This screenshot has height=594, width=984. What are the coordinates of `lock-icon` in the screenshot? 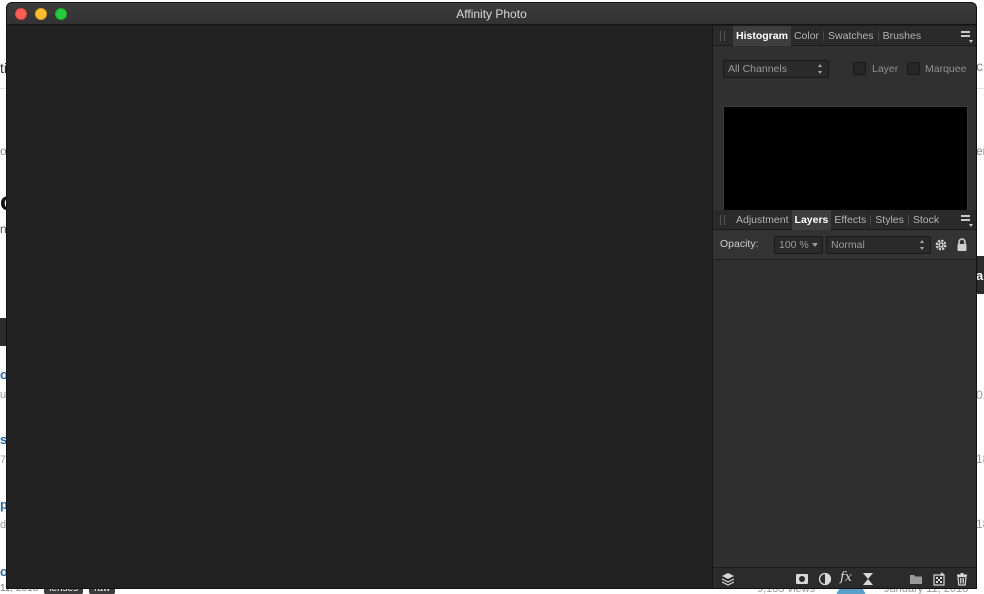 It's located at (962, 245).